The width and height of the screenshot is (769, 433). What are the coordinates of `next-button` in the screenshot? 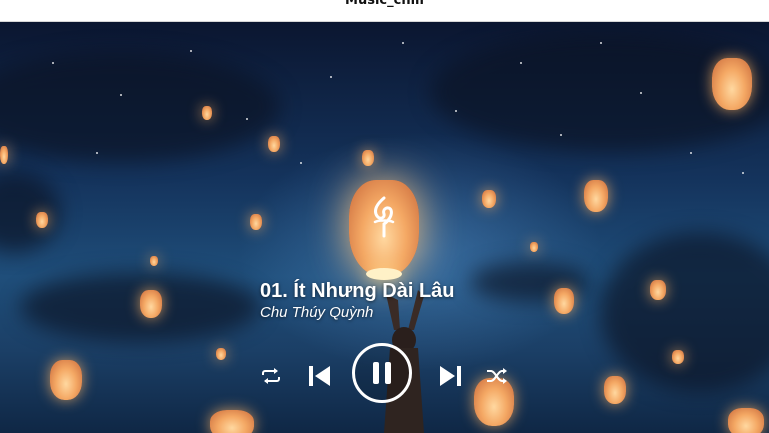 It's located at (451, 376).